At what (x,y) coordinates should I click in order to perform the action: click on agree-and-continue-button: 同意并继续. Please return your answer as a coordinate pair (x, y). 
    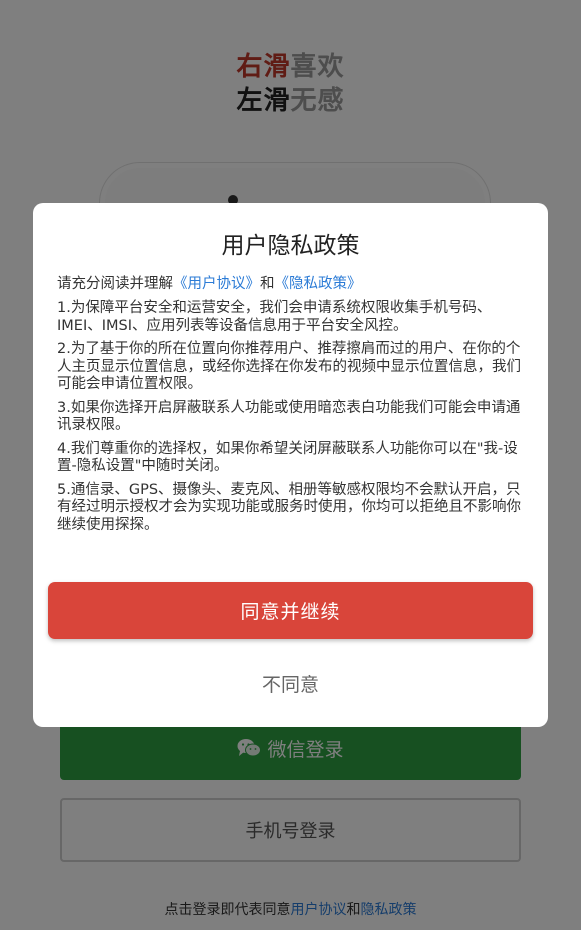
    Looking at the image, I should click on (290, 610).